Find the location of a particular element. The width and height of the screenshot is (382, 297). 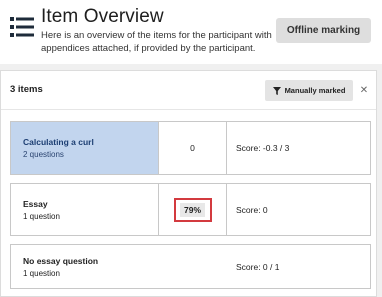

item-name-cell: Calculating a curl 2 questions is located at coordinates (85, 148).